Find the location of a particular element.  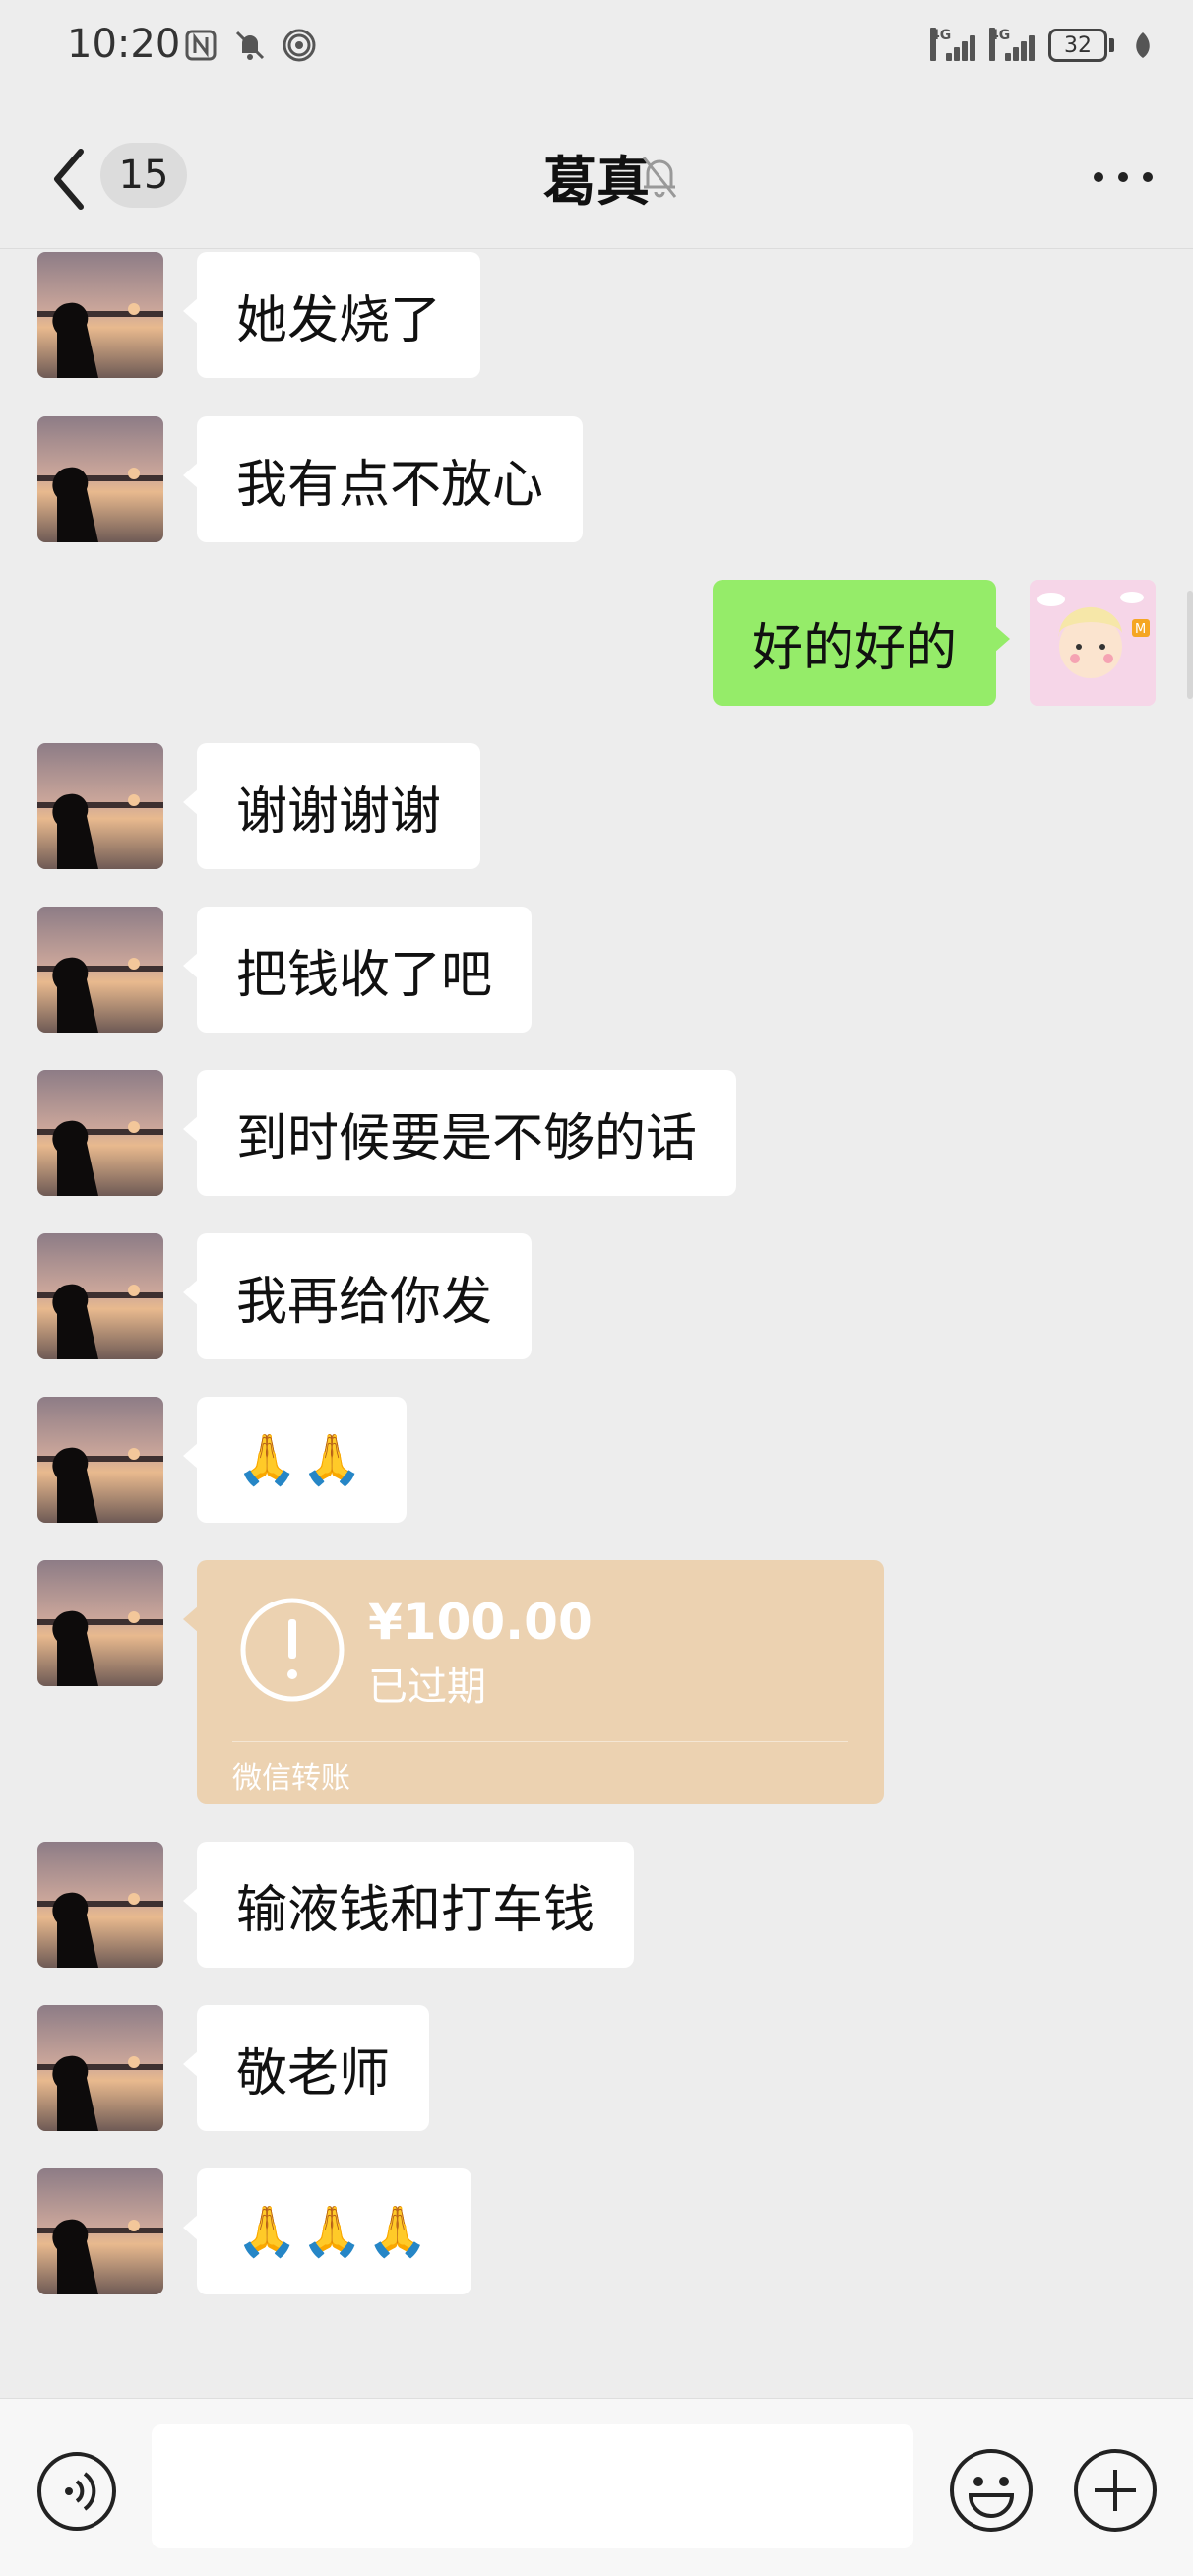

transfer-amount: ¥100.00 is located at coordinates (480, 1622).